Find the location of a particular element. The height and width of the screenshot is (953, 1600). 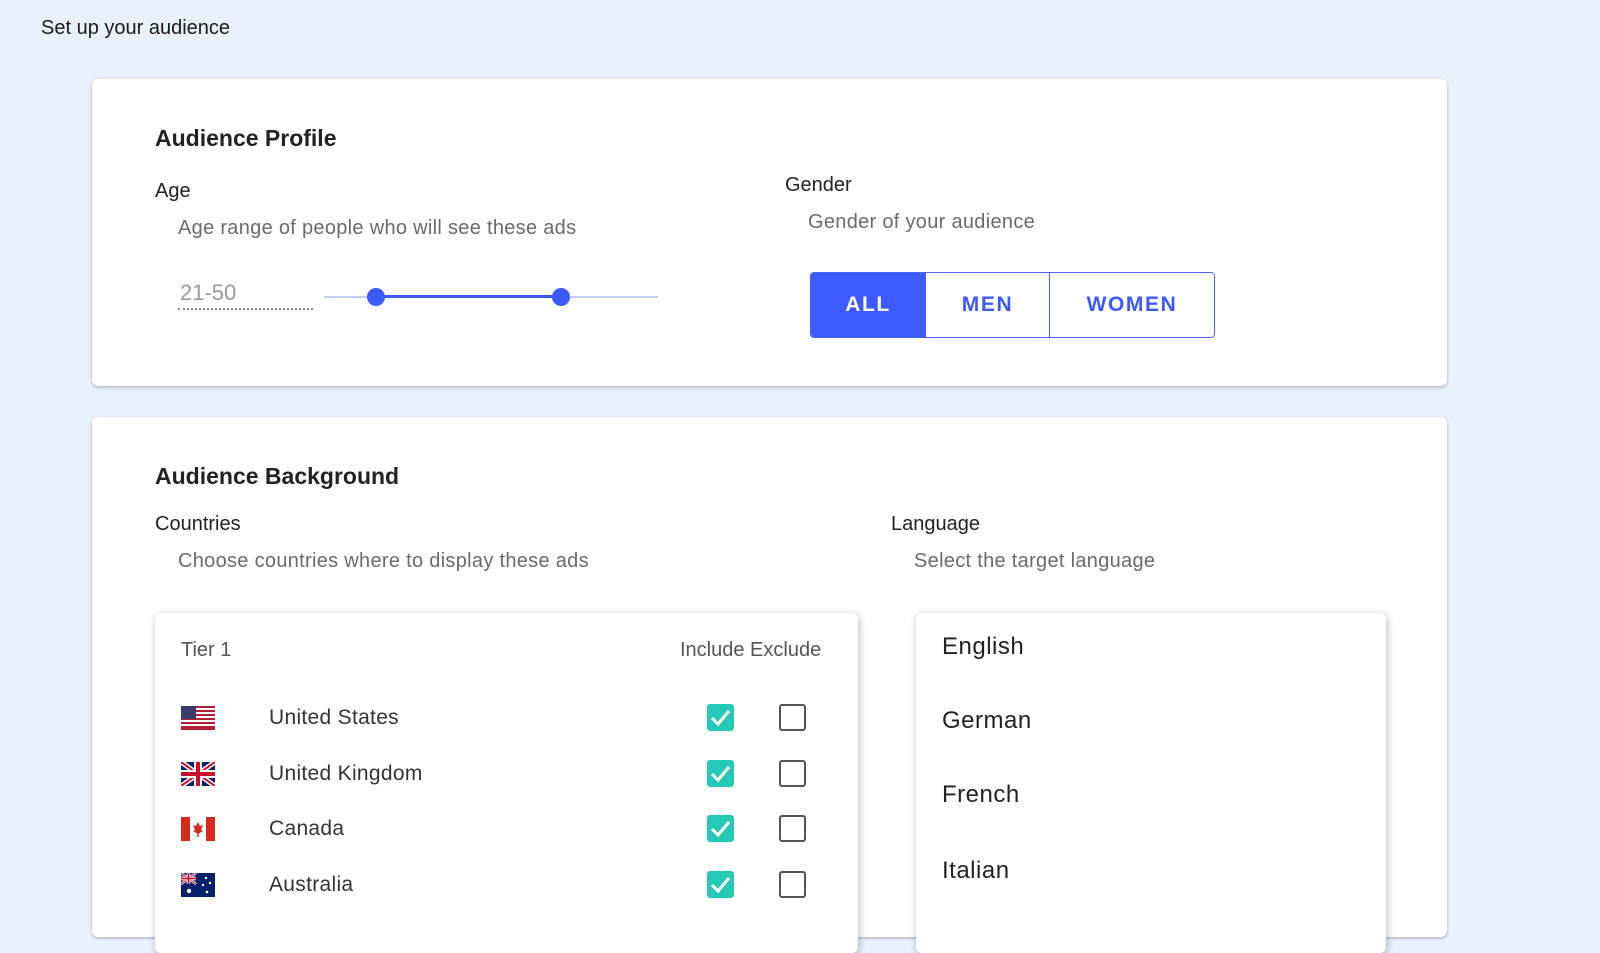

country-name: United Kingdom is located at coordinates (346, 773).